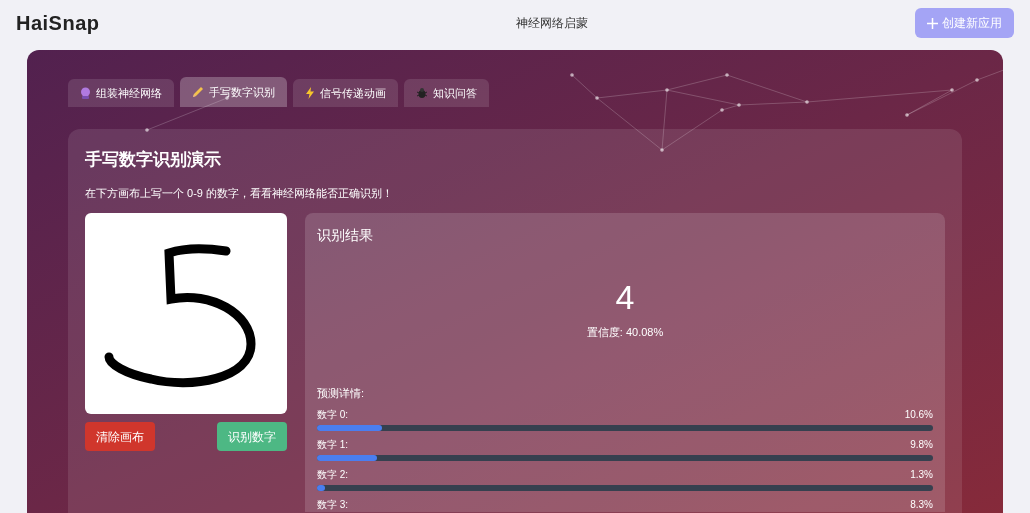 This screenshot has width=1030, height=513. I want to click on prediction-label: 数字 2:, so click(333, 475).